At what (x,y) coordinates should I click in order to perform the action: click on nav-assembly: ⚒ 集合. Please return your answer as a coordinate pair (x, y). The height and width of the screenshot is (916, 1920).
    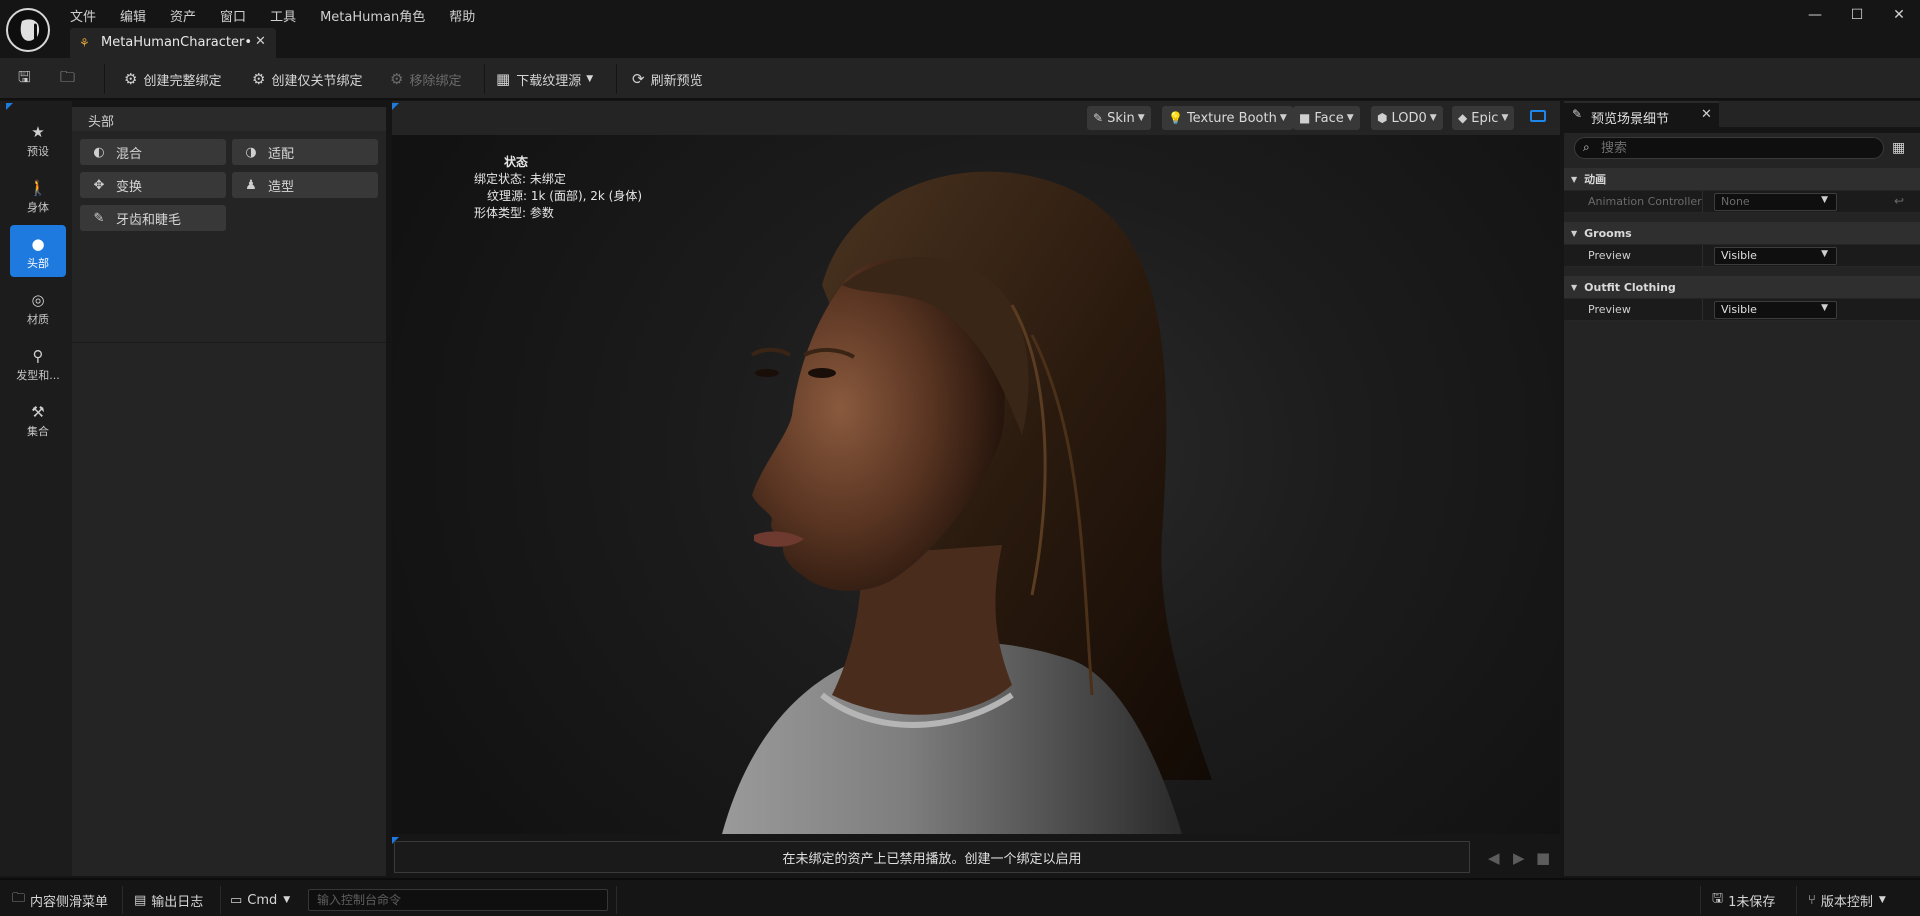
    Looking at the image, I should click on (38, 419).